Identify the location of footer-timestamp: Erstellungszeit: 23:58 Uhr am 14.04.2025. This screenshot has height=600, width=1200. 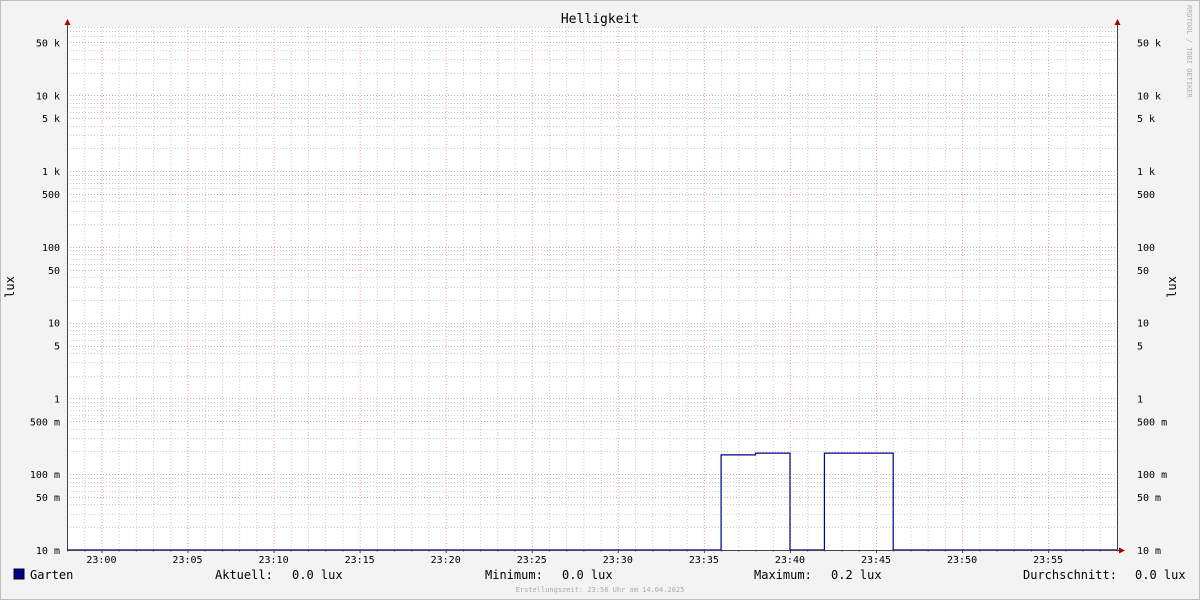
(600, 590).